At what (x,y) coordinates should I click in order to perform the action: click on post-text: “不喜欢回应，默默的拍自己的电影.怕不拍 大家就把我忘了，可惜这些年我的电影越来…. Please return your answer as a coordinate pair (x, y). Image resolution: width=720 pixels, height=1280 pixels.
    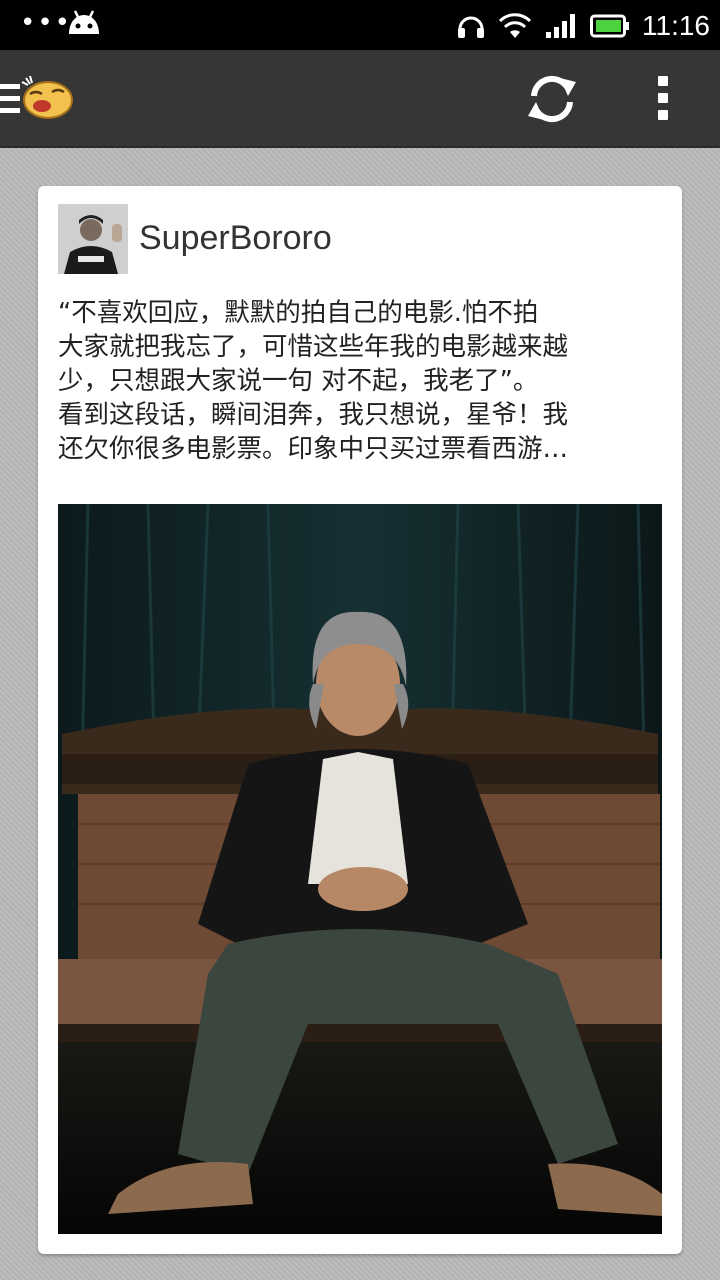
    Looking at the image, I should click on (360, 381).